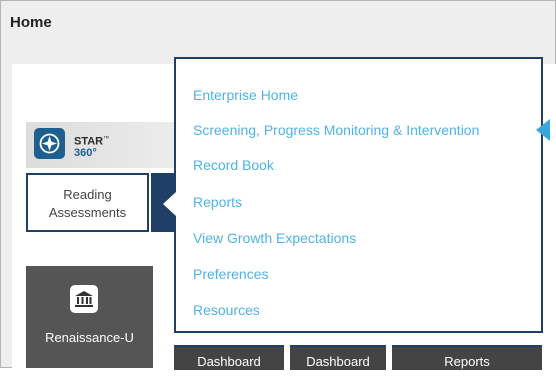  What do you see at coordinates (229, 357) in the screenshot?
I see `tab-dashboard-1: Dashboard` at bounding box center [229, 357].